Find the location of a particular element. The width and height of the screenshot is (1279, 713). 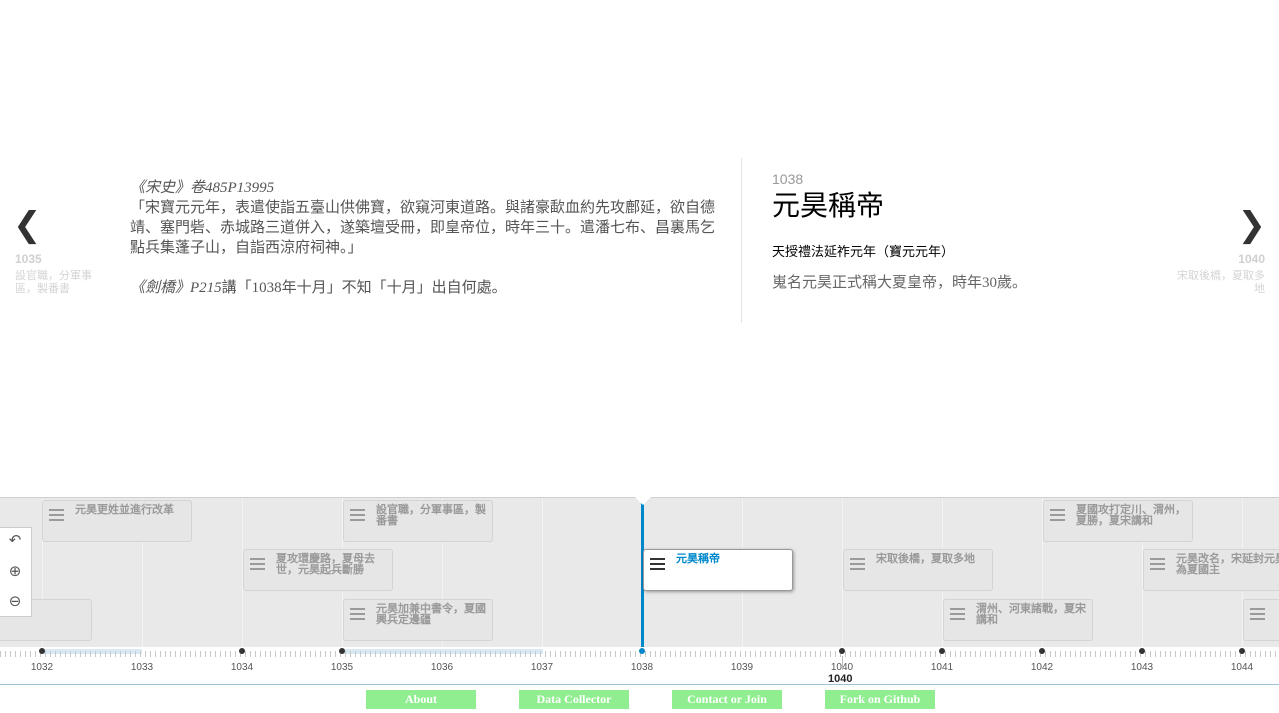

axis-year-label: 1039 is located at coordinates (742, 667).